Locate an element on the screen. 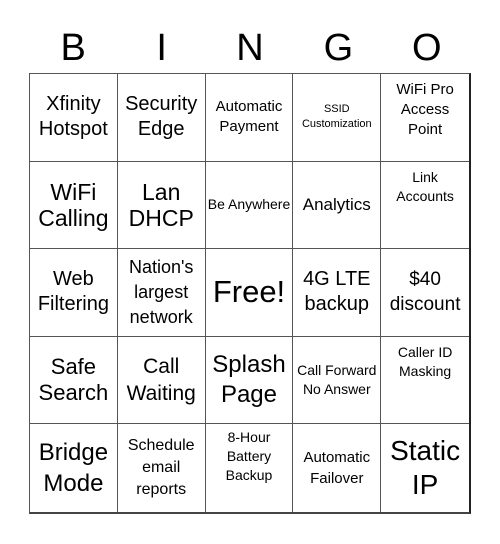  bingo-cell-r0-c4: WiFi Pro Access Point is located at coordinates (425, 118).